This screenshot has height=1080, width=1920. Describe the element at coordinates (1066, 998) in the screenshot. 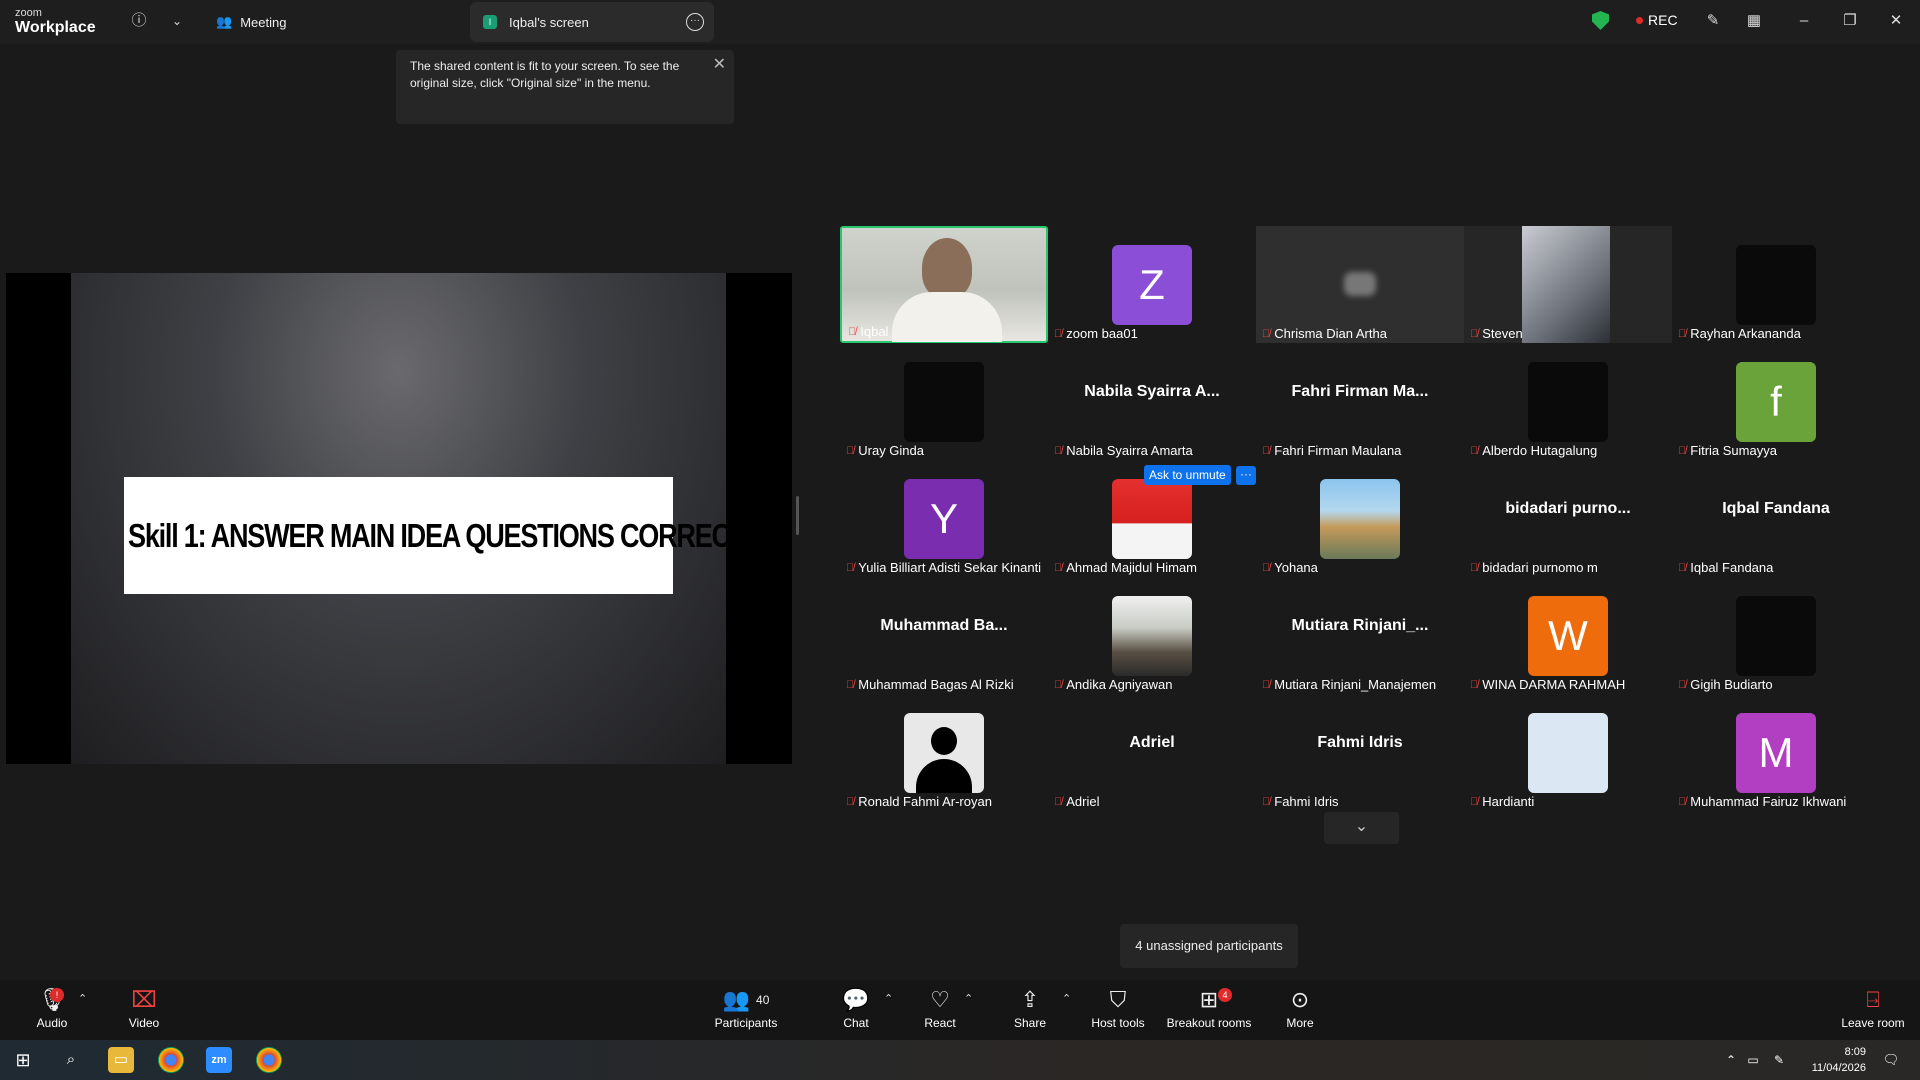

I see `share-options-caret: ⌃` at that location.